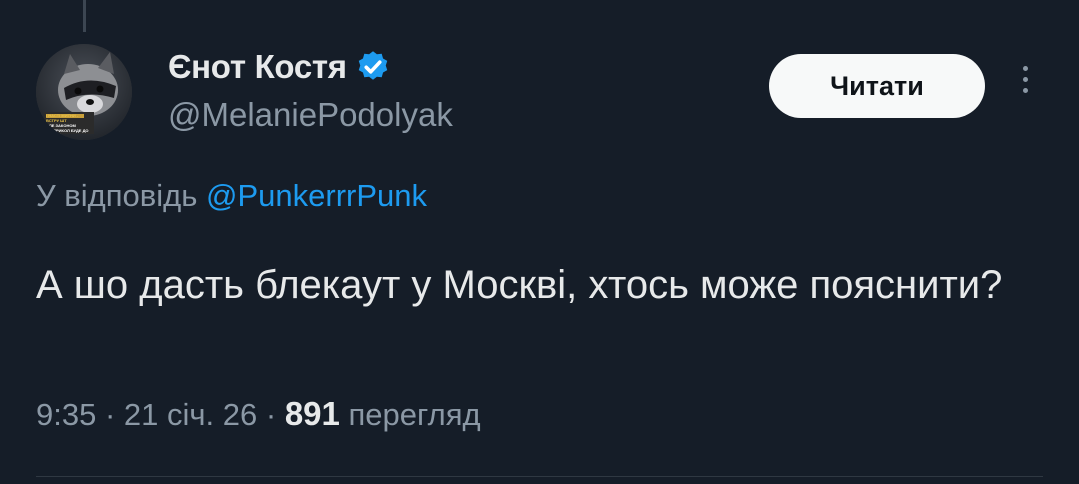  I want to click on reply-context: У відповідь @PunkerrrPunk, so click(231, 196).